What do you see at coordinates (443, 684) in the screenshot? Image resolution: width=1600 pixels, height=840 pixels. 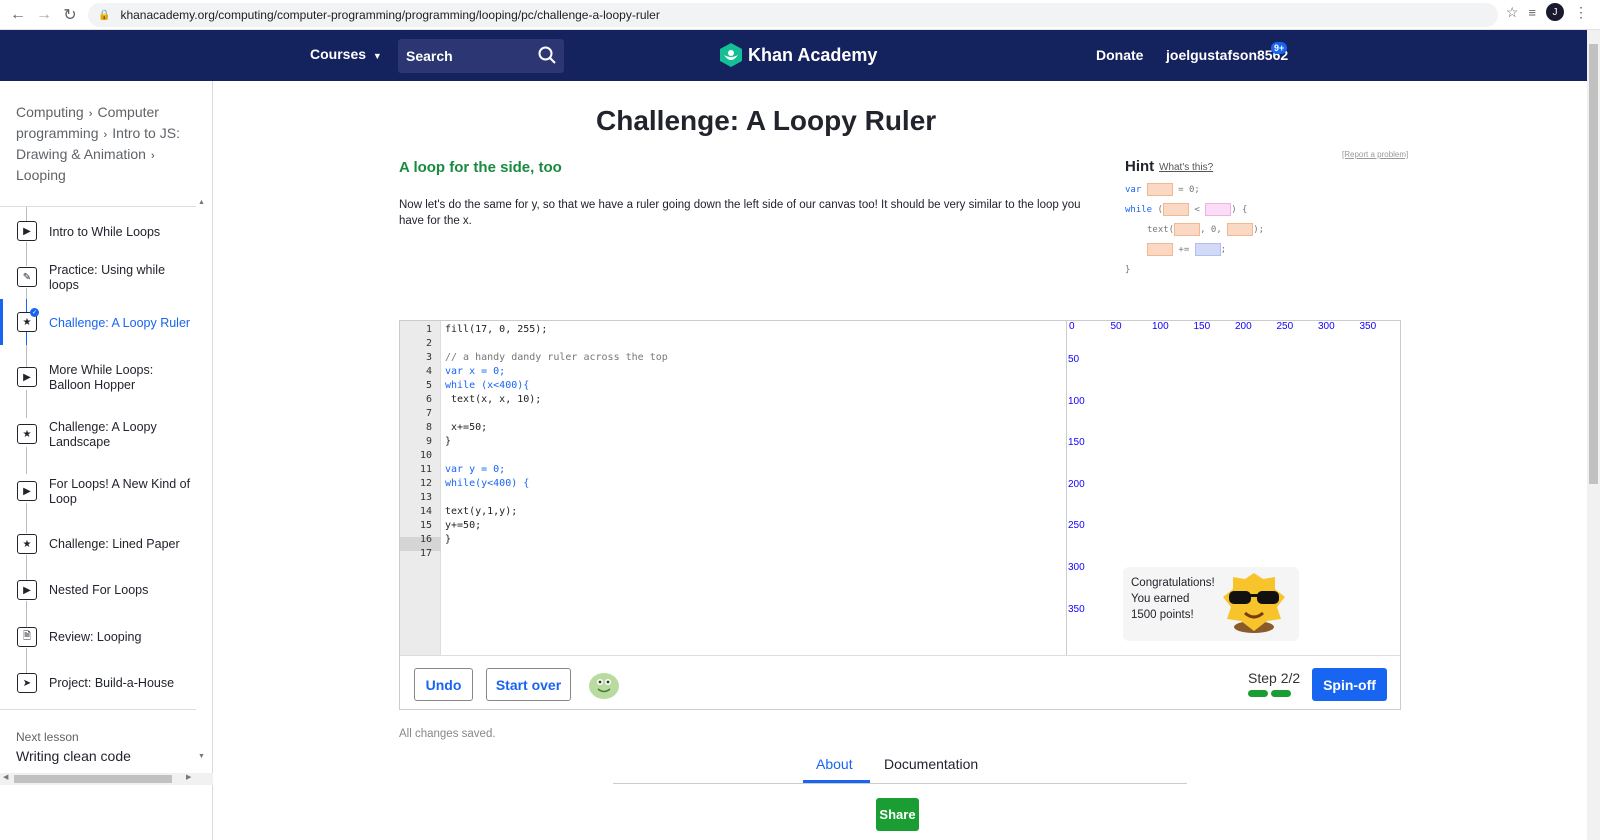 I see `undo-button: Undo` at bounding box center [443, 684].